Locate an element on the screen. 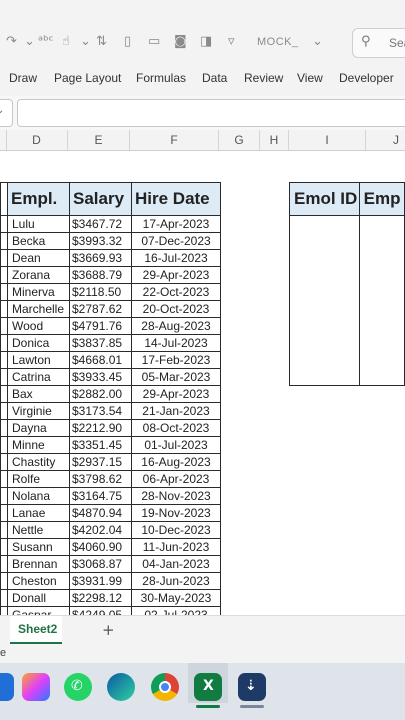 The image size is (405, 720). salary-cell: $3931.99 is located at coordinates (100, 581).